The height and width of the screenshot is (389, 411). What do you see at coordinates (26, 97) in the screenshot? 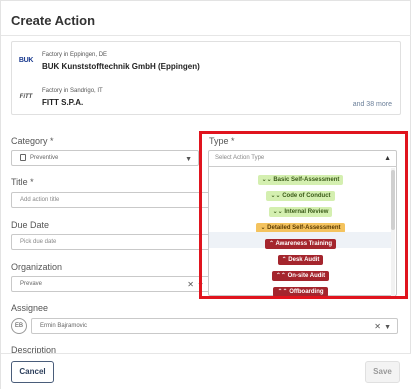
I see `fitt-logo: FiTT` at bounding box center [26, 97].